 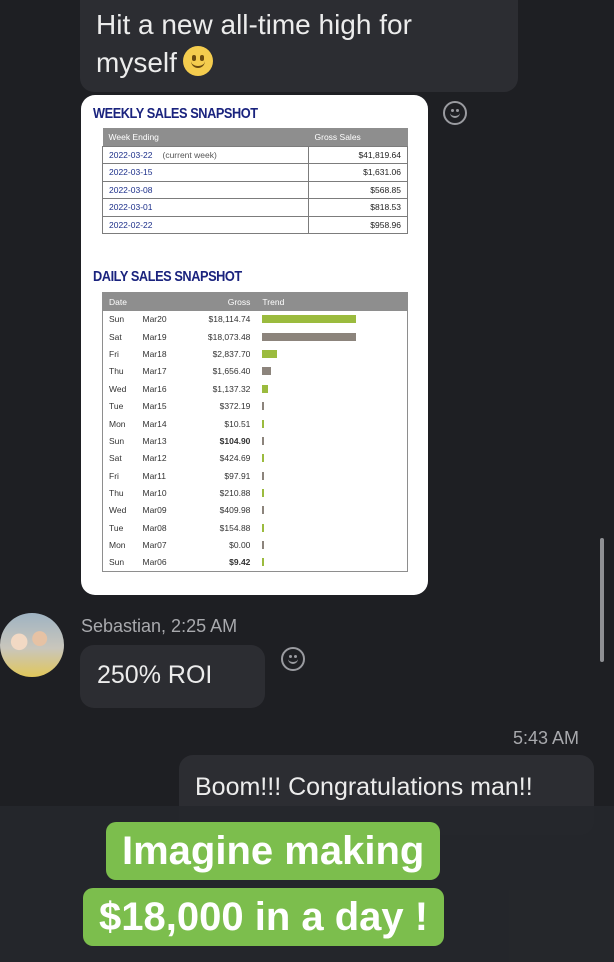 What do you see at coordinates (602, 600) in the screenshot?
I see `scrollbar` at bounding box center [602, 600].